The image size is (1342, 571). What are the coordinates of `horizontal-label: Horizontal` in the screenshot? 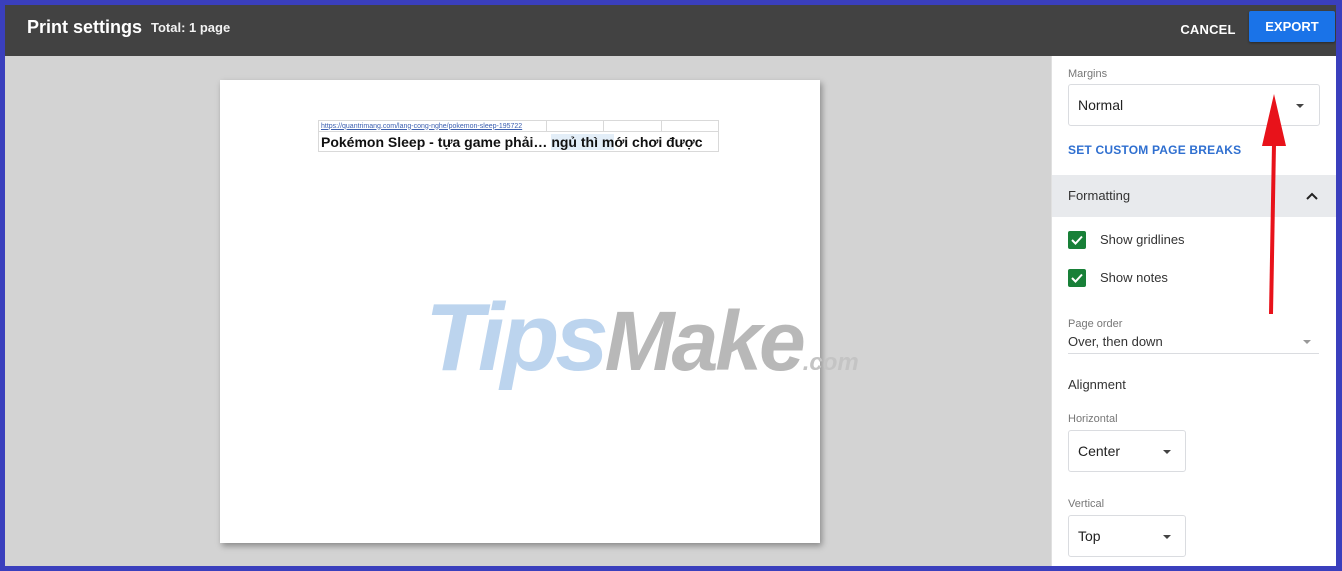 It's located at (1093, 419).